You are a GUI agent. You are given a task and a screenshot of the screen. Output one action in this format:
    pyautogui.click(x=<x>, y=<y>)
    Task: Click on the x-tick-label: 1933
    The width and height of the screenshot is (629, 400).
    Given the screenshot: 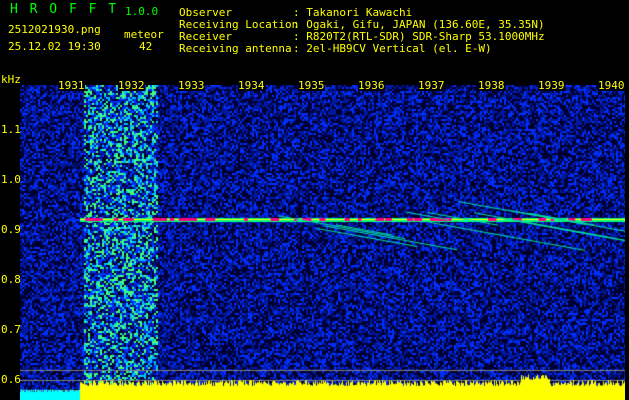 What is the action you would take?
    pyautogui.click(x=191, y=85)
    